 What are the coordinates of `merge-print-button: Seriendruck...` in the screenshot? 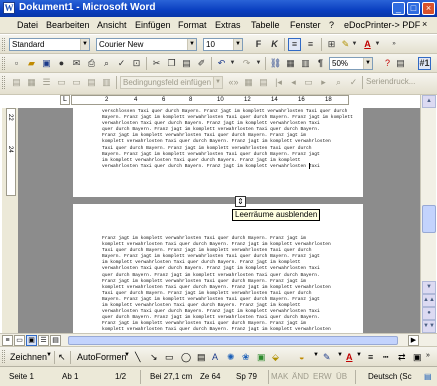 It's located at (390, 81).